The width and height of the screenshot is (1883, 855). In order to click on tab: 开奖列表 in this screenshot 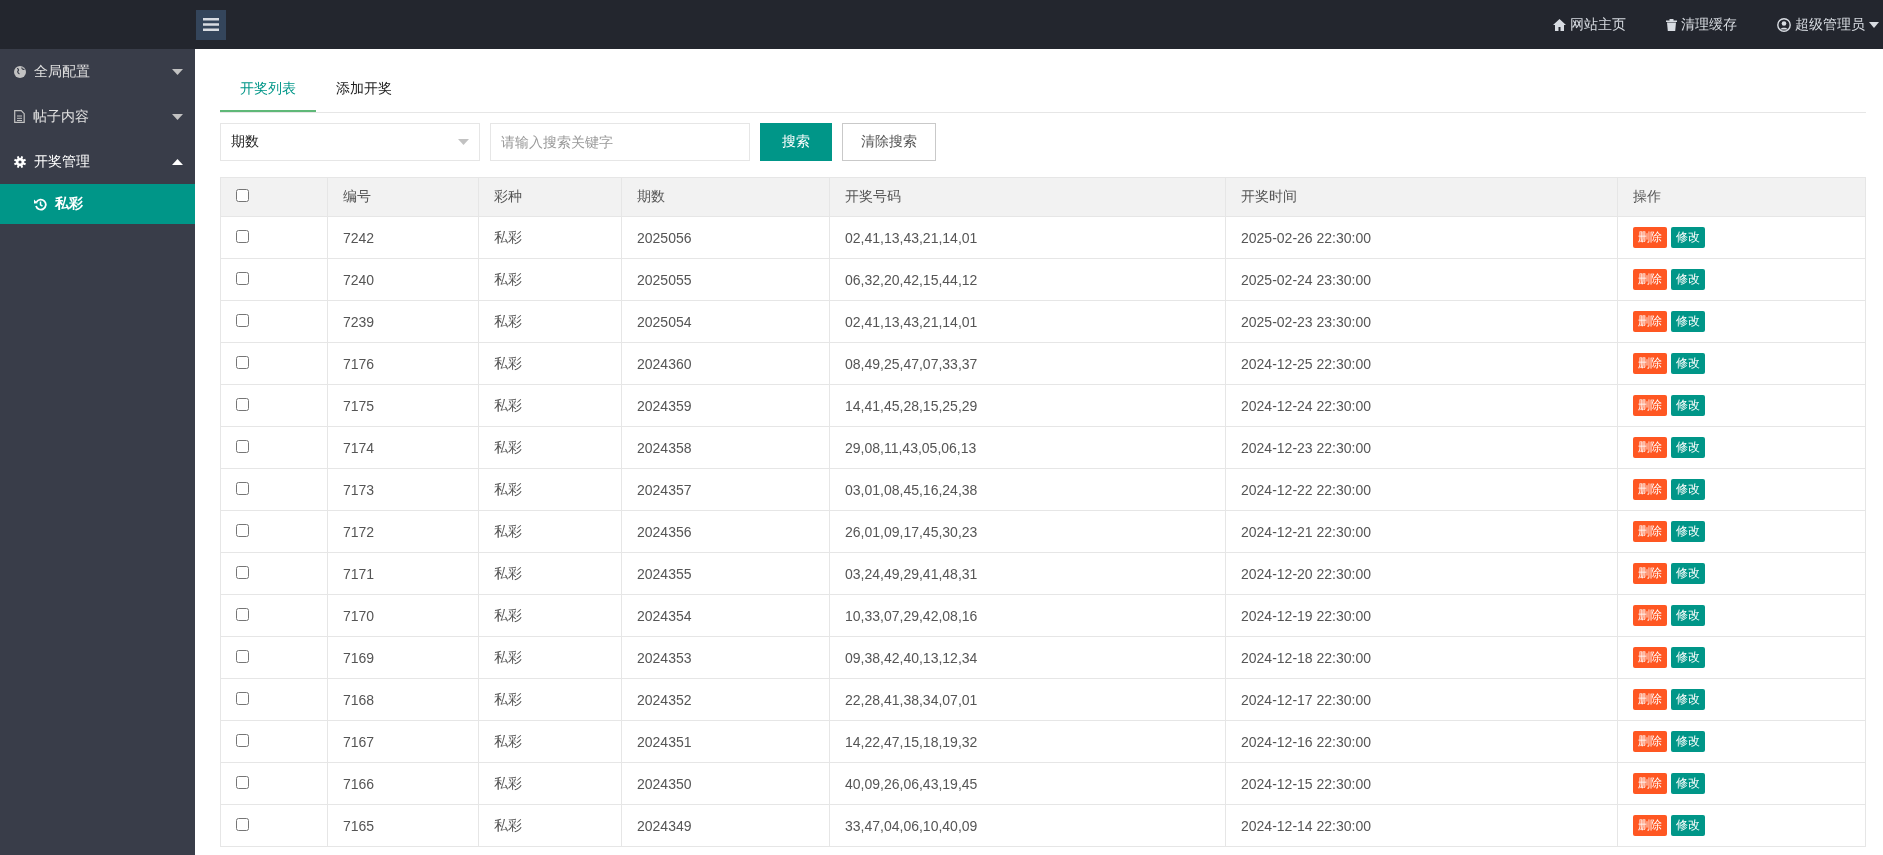, I will do `click(268, 89)`.